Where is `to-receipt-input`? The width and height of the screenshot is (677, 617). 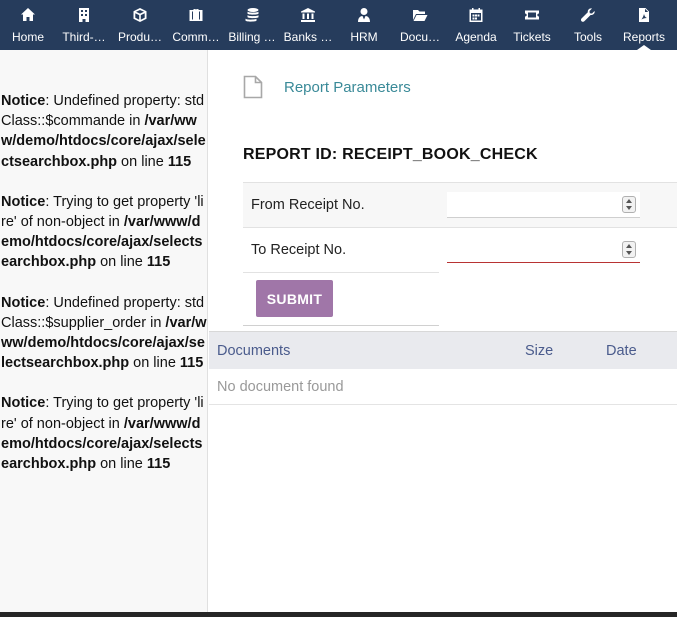 to-receipt-input is located at coordinates (543, 250).